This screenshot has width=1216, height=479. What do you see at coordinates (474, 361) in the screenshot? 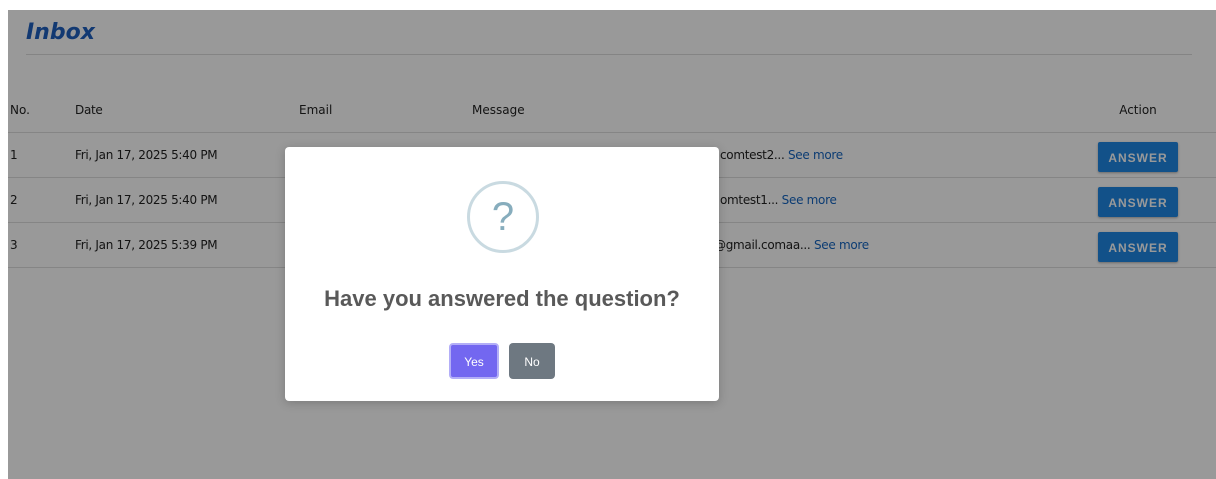
I see `yes-button: Yes` at bounding box center [474, 361].